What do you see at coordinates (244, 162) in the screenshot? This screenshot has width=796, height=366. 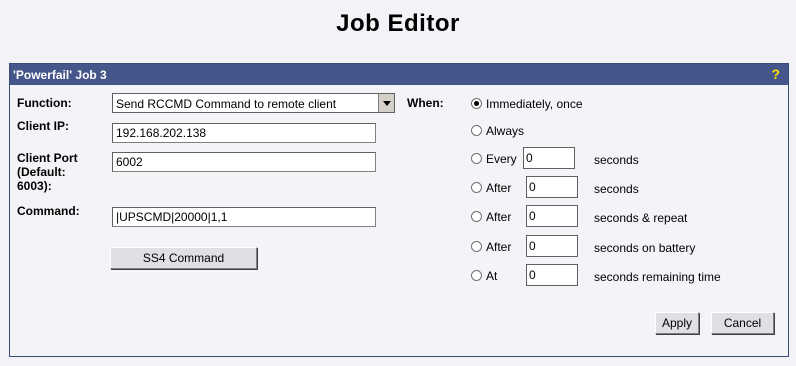 I see `client-port-input` at bounding box center [244, 162].